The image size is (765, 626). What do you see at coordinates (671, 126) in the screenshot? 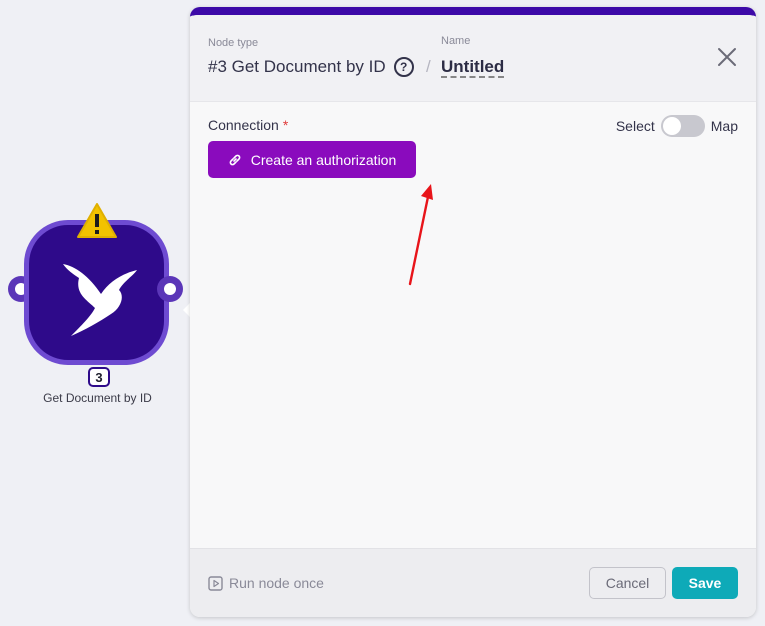
I see `toggle-knob` at bounding box center [671, 126].